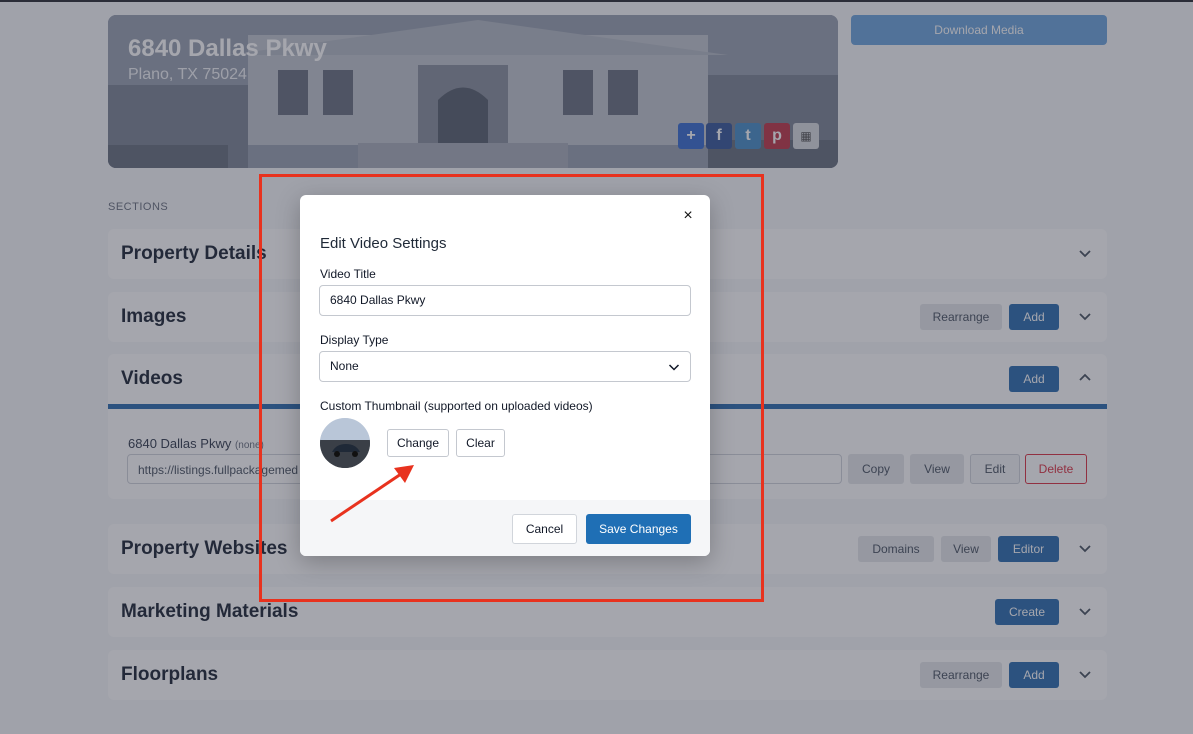  What do you see at coordinates (505, 366) in the screenshot?
I see `display-type-select: None` at bounding box center [505, 366].